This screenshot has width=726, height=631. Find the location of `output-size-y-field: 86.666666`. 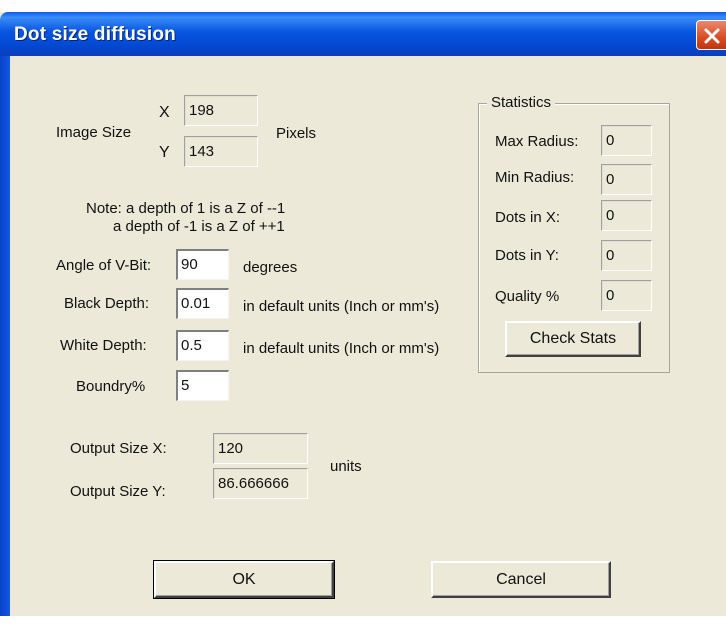

output-size-y-field: 86.666666 is located at coordinates (260, 483).